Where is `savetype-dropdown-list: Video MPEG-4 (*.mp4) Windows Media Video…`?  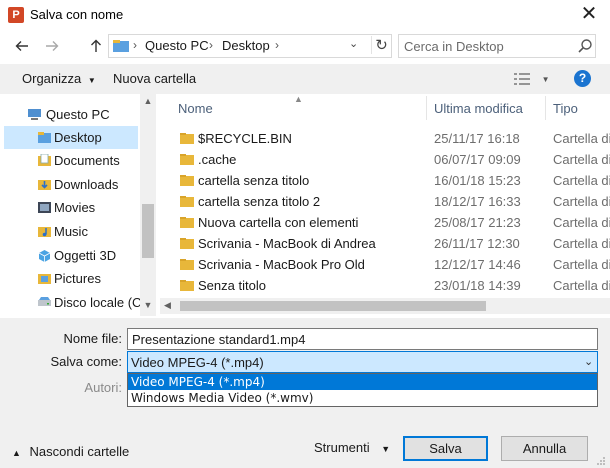
savetype-dropdown-list: Video MPEG-4 (*.mp4) Windows Media Video… is located at coordinates (362, 390).